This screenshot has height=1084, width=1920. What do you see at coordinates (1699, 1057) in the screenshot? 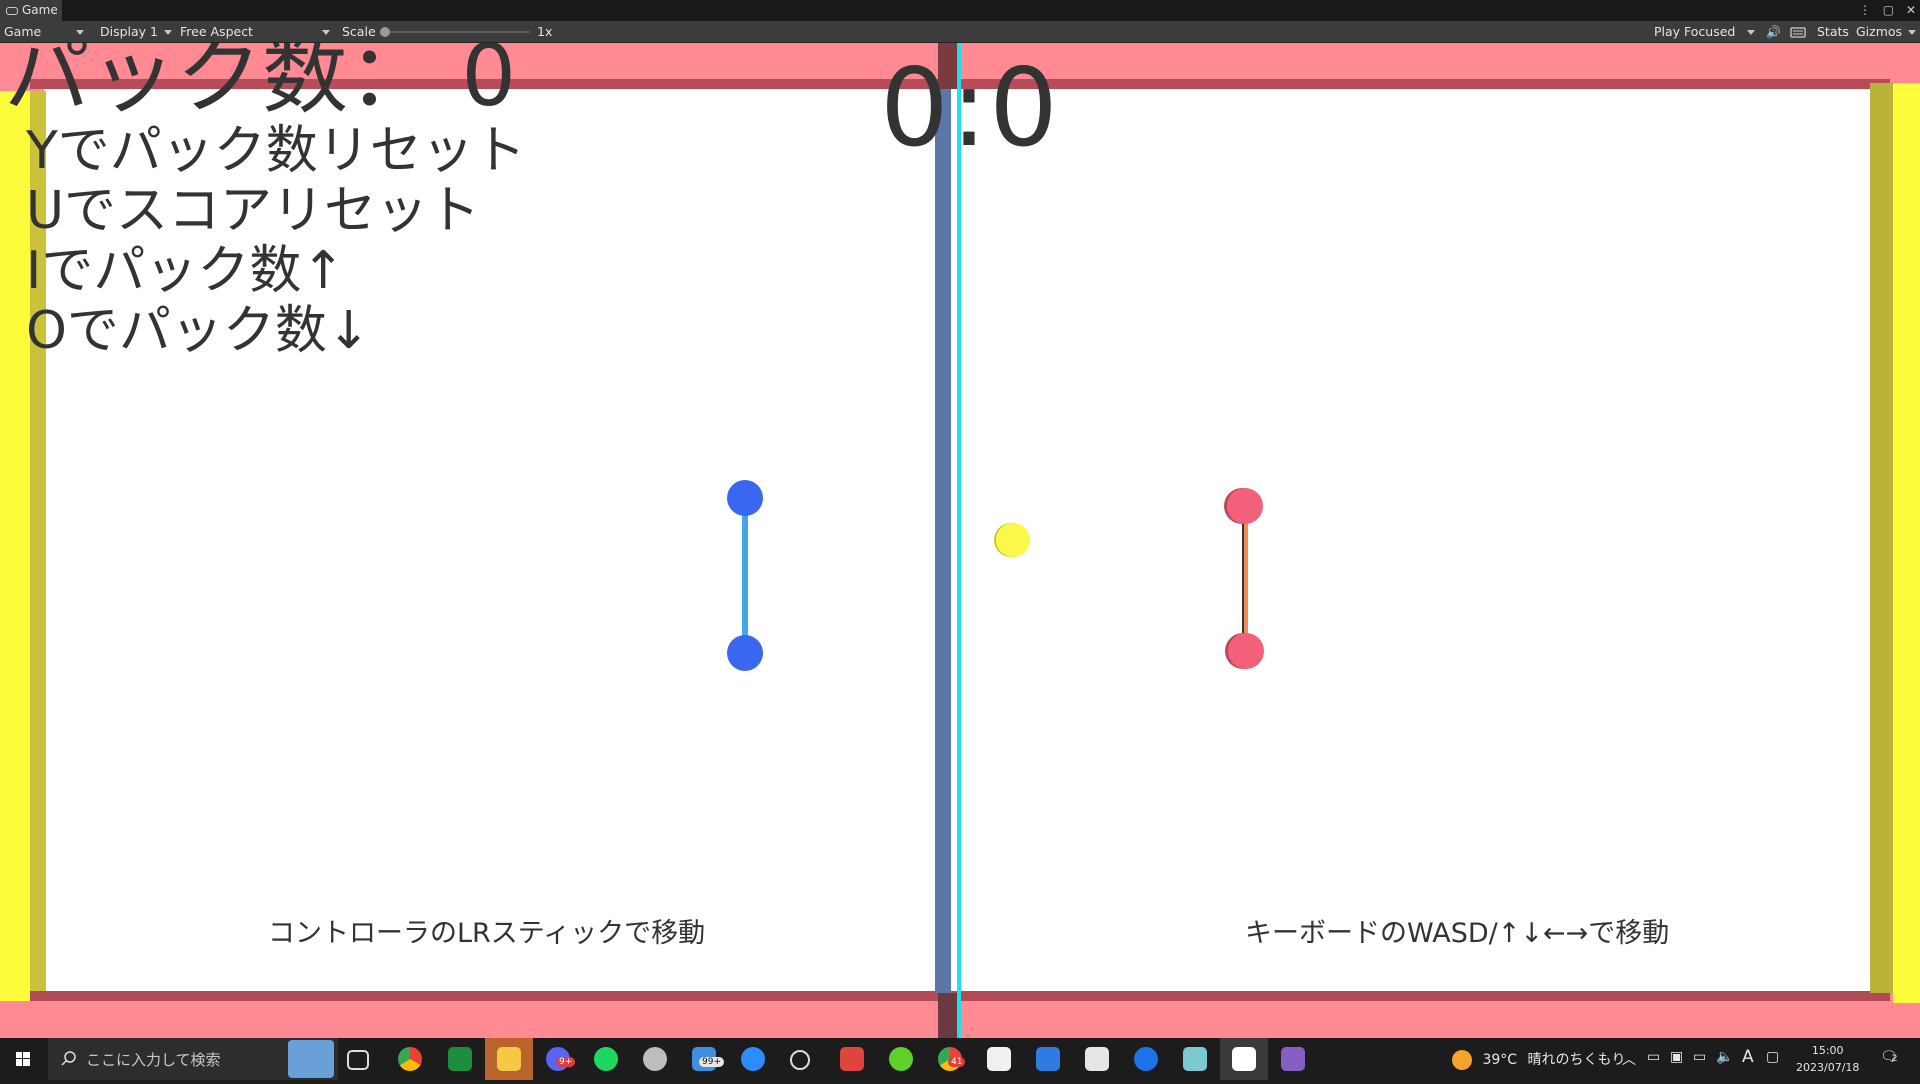
I see `network-icon: ▭` at bounding box center [1699, 1057].